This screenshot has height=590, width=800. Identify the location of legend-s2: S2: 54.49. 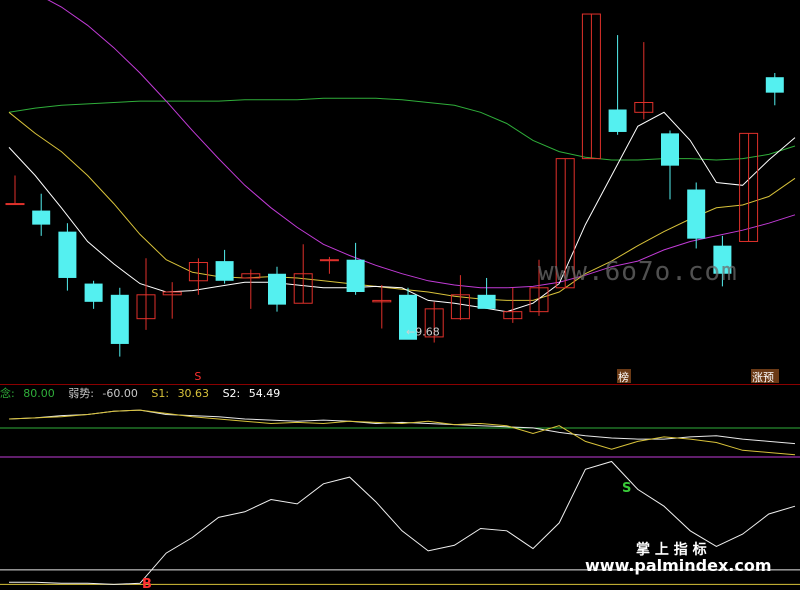
(254, 393).